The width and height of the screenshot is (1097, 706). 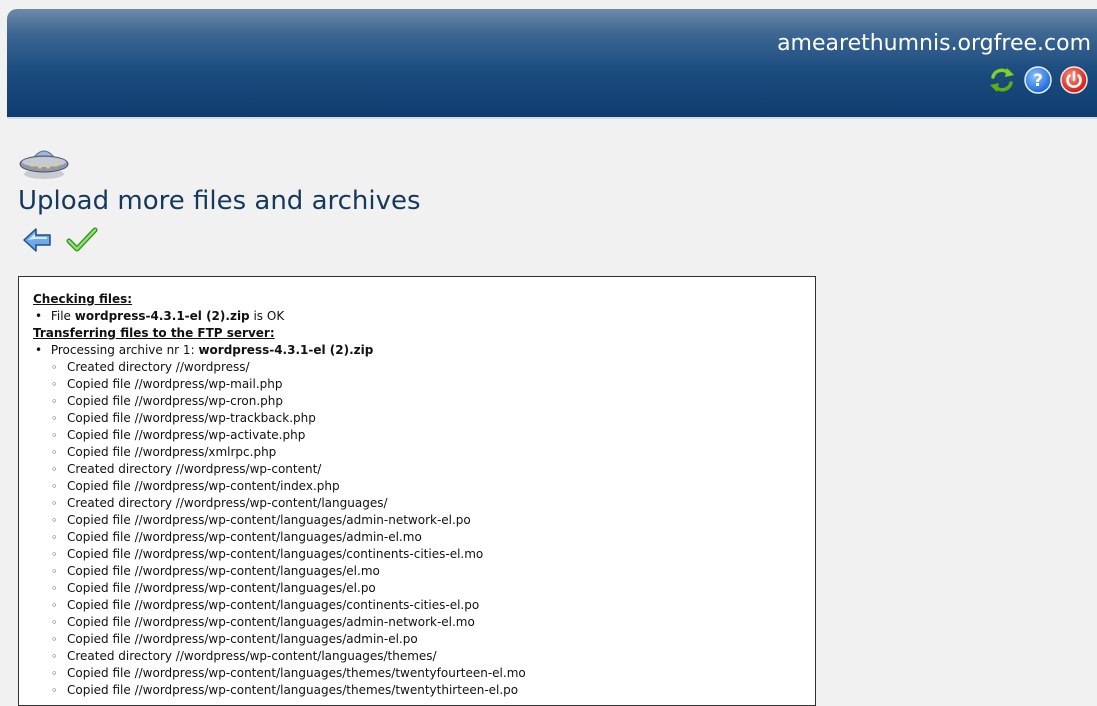 What do you see at coordinates (60, 316) in the screenshot?
I see `file-ok-prefix: File` at bounding box center [60, 316].